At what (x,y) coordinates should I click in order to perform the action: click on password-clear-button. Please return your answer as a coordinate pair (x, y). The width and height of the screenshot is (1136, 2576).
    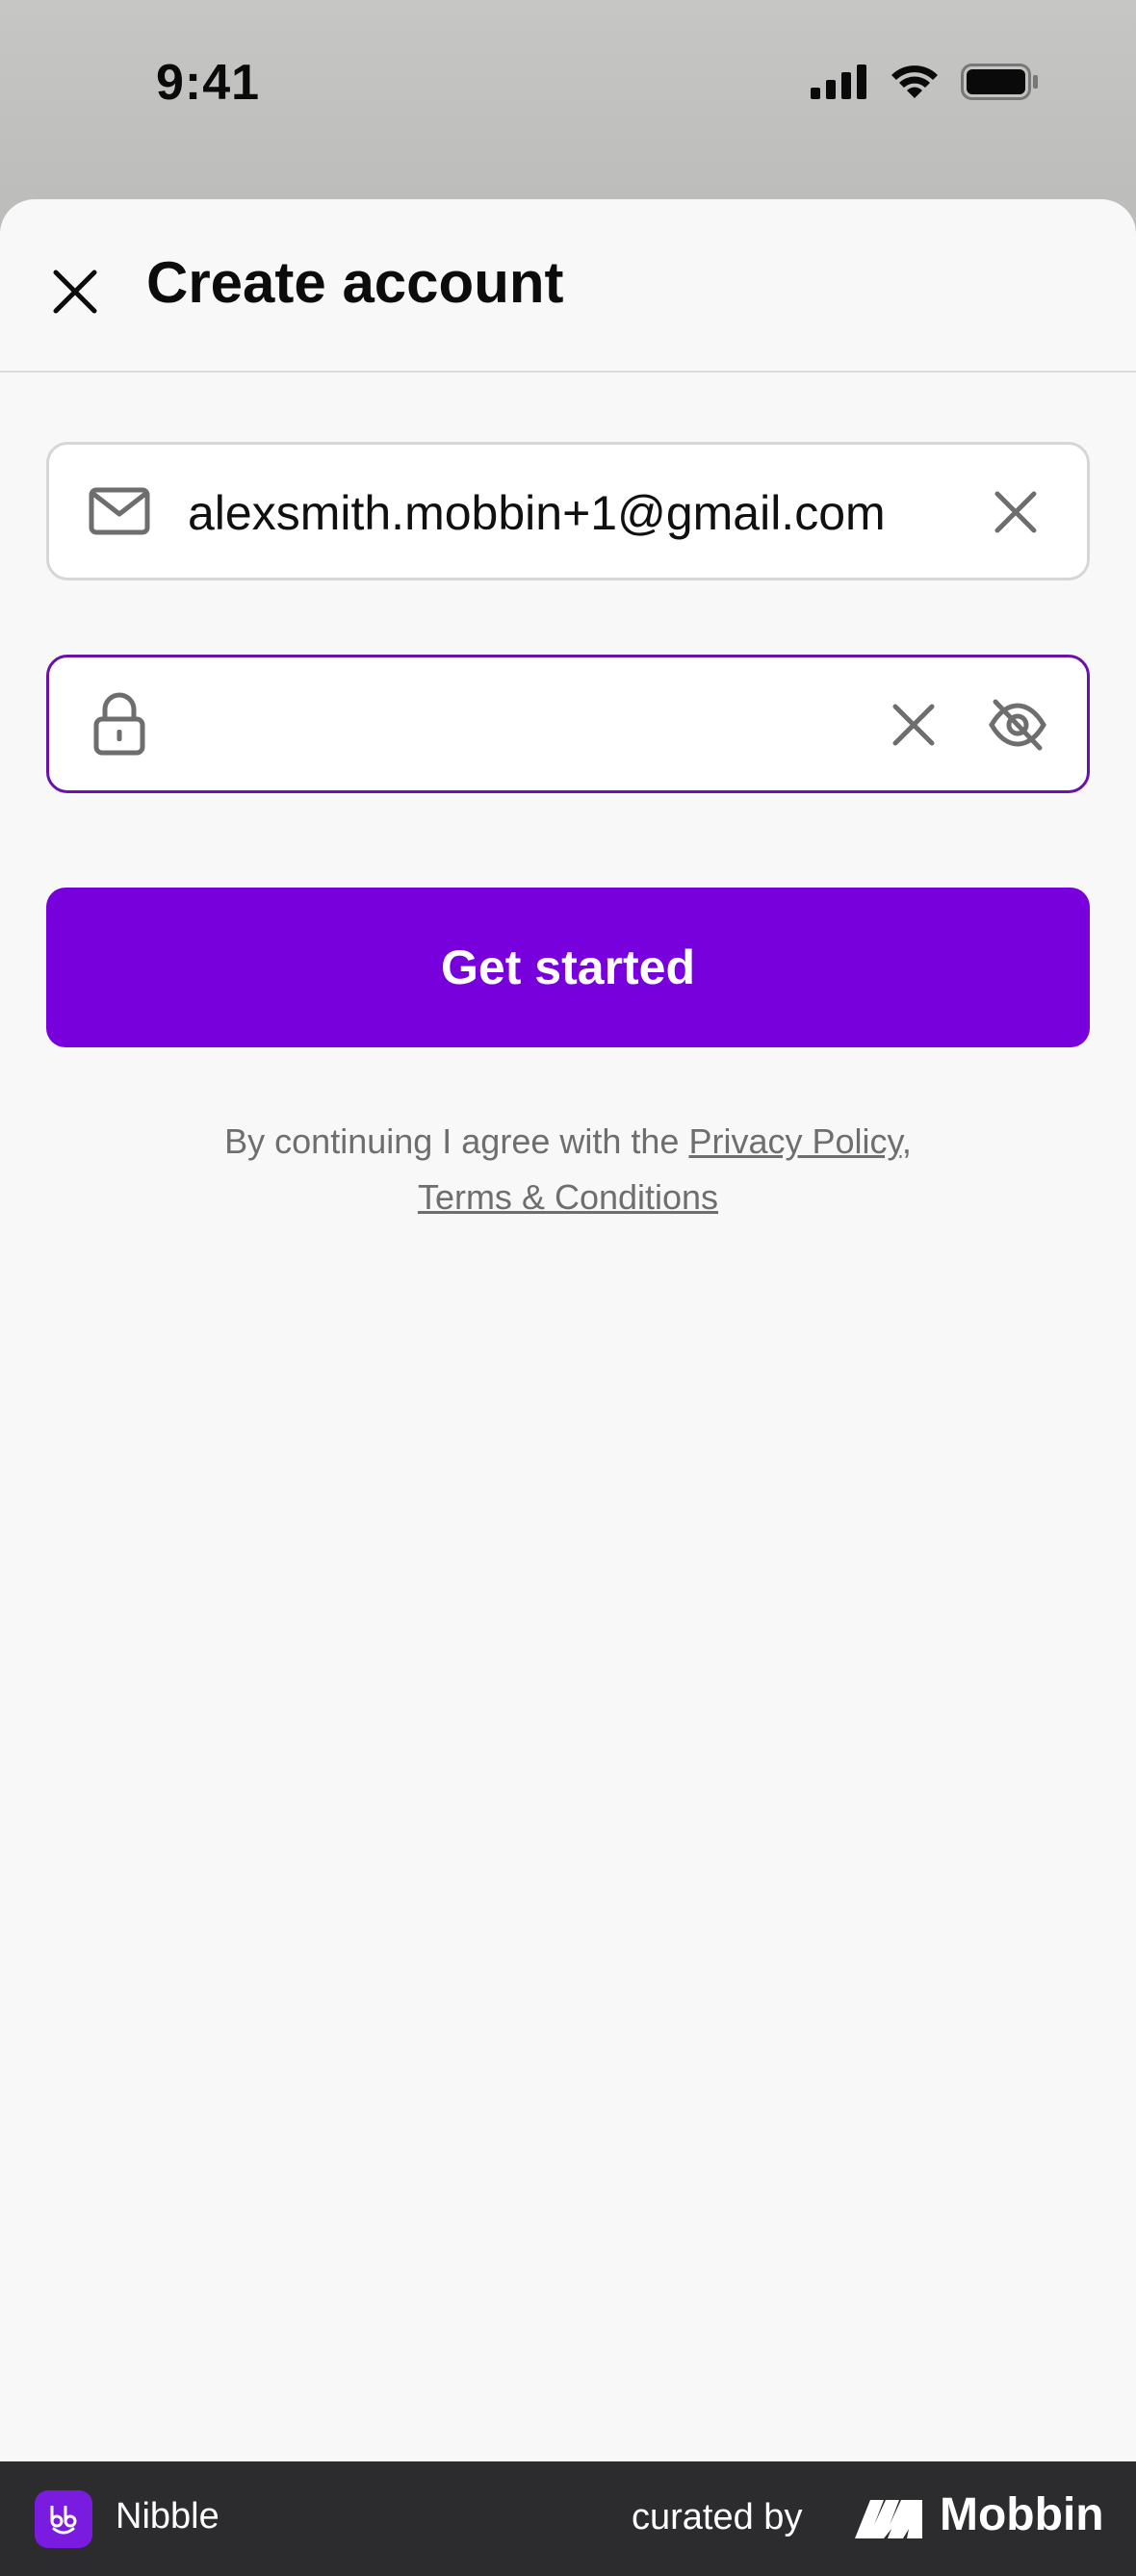
    Looking at the image, I should click on (913, 724).